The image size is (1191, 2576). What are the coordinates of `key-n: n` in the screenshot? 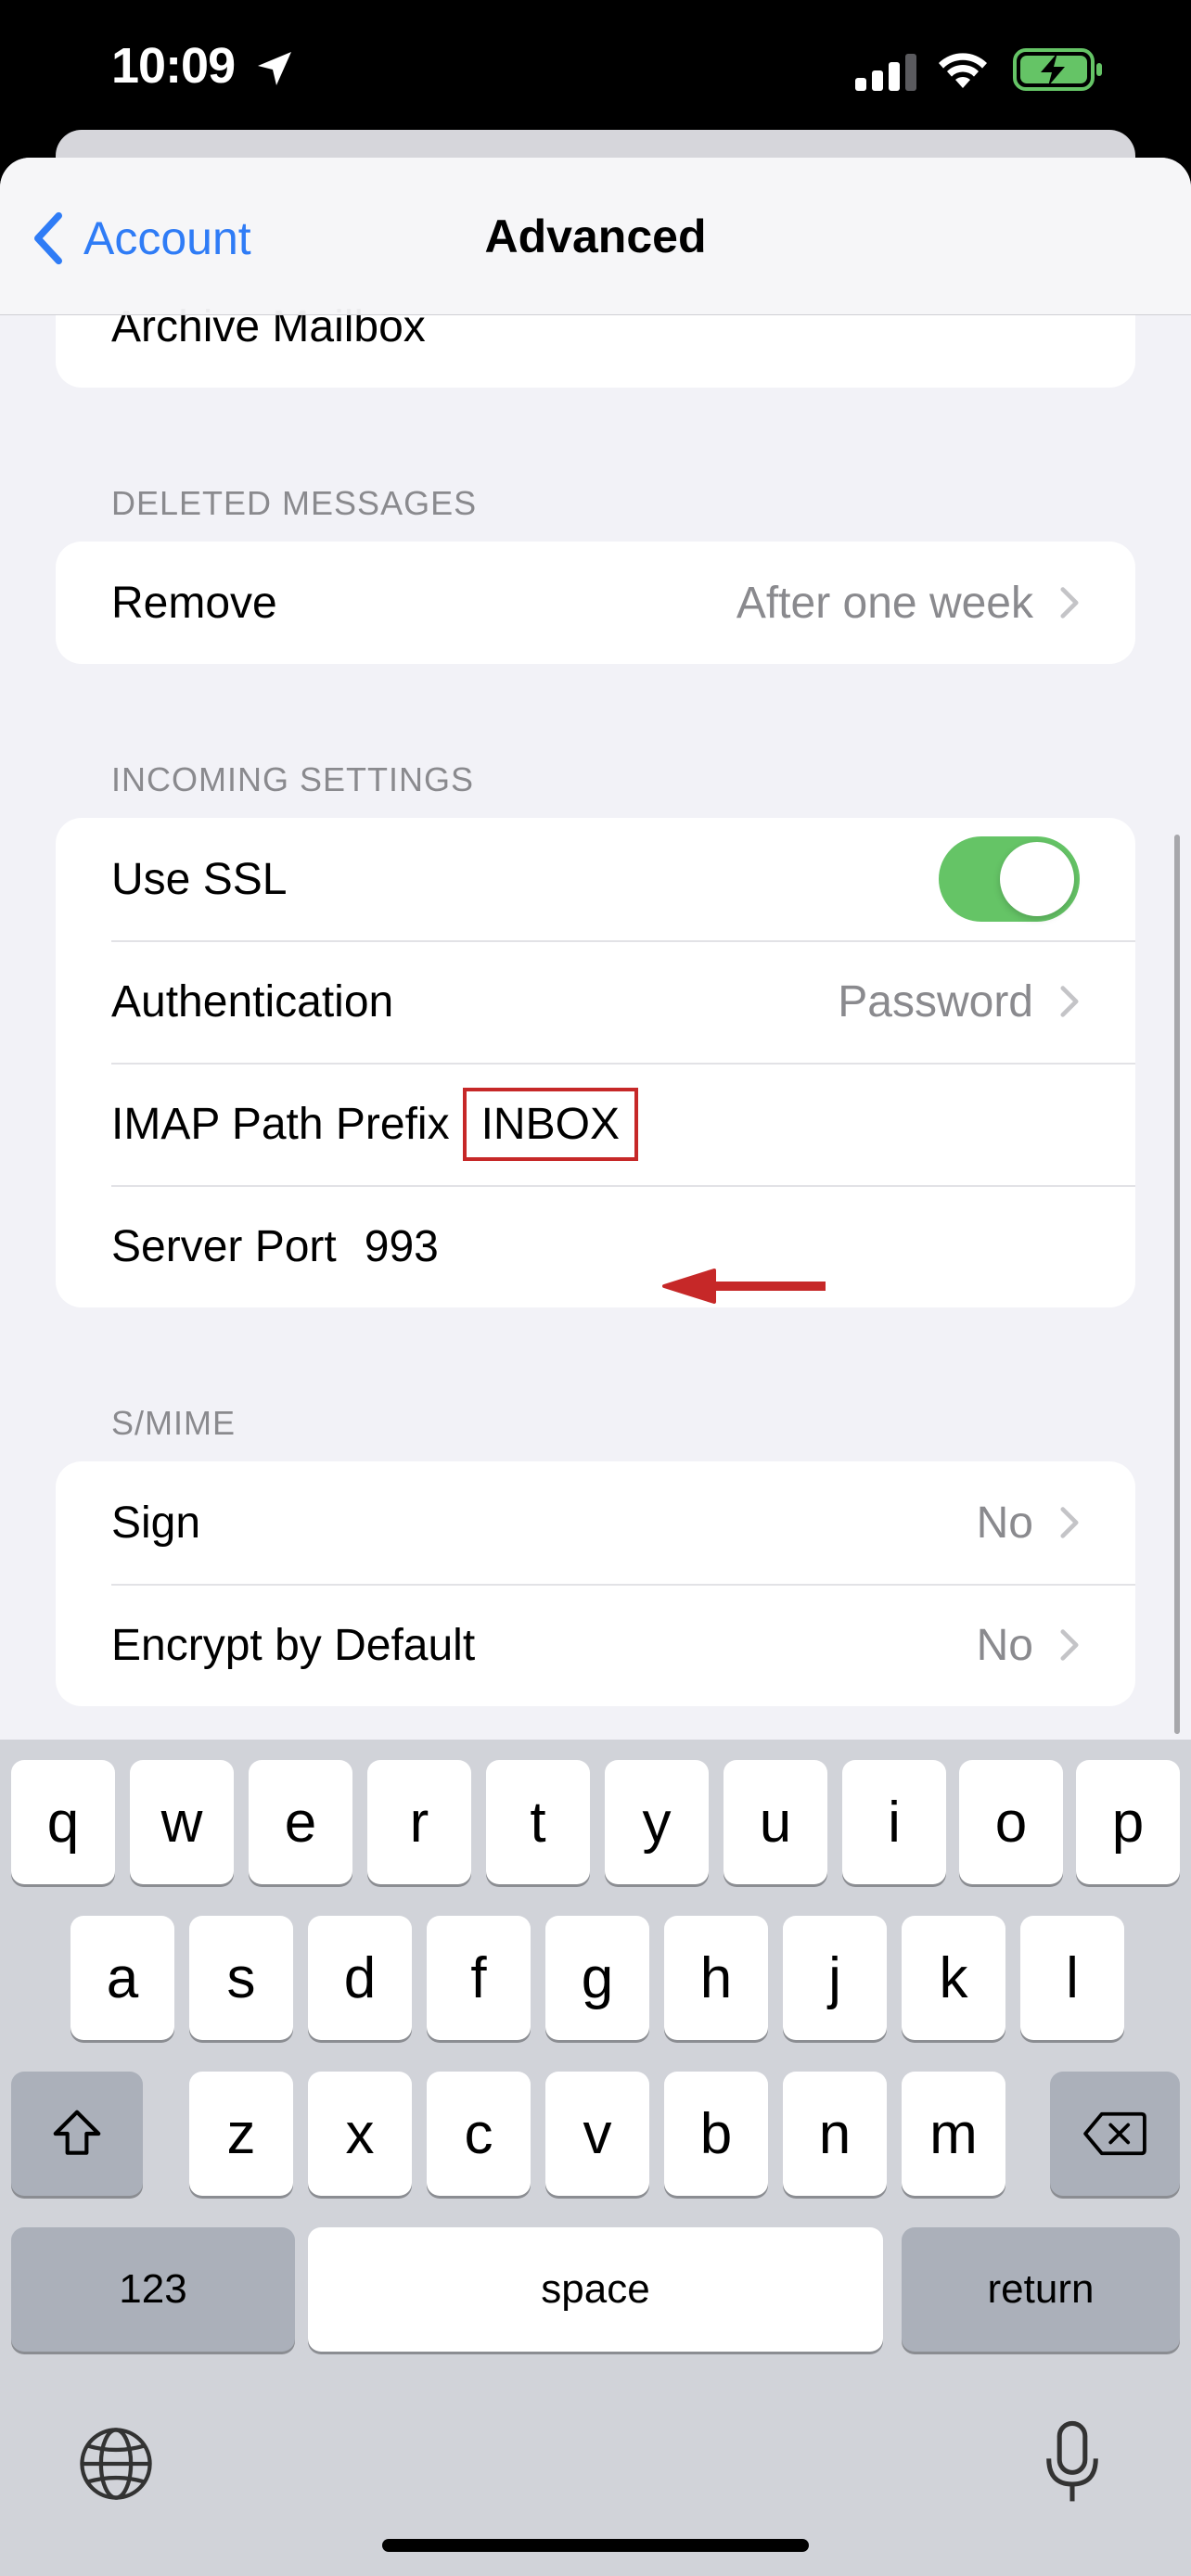 It's located at (835, 2134).